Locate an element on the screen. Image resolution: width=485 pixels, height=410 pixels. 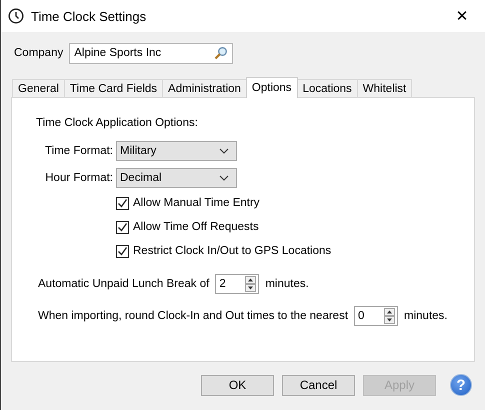
company-label: Company is located at coordinates (39, 53).